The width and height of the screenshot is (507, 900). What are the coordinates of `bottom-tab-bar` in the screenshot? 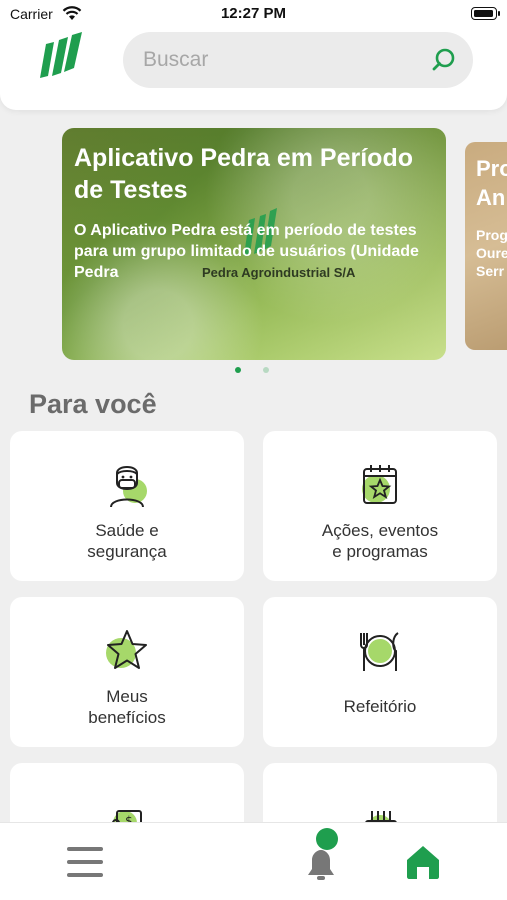 It's located at (253, 861).